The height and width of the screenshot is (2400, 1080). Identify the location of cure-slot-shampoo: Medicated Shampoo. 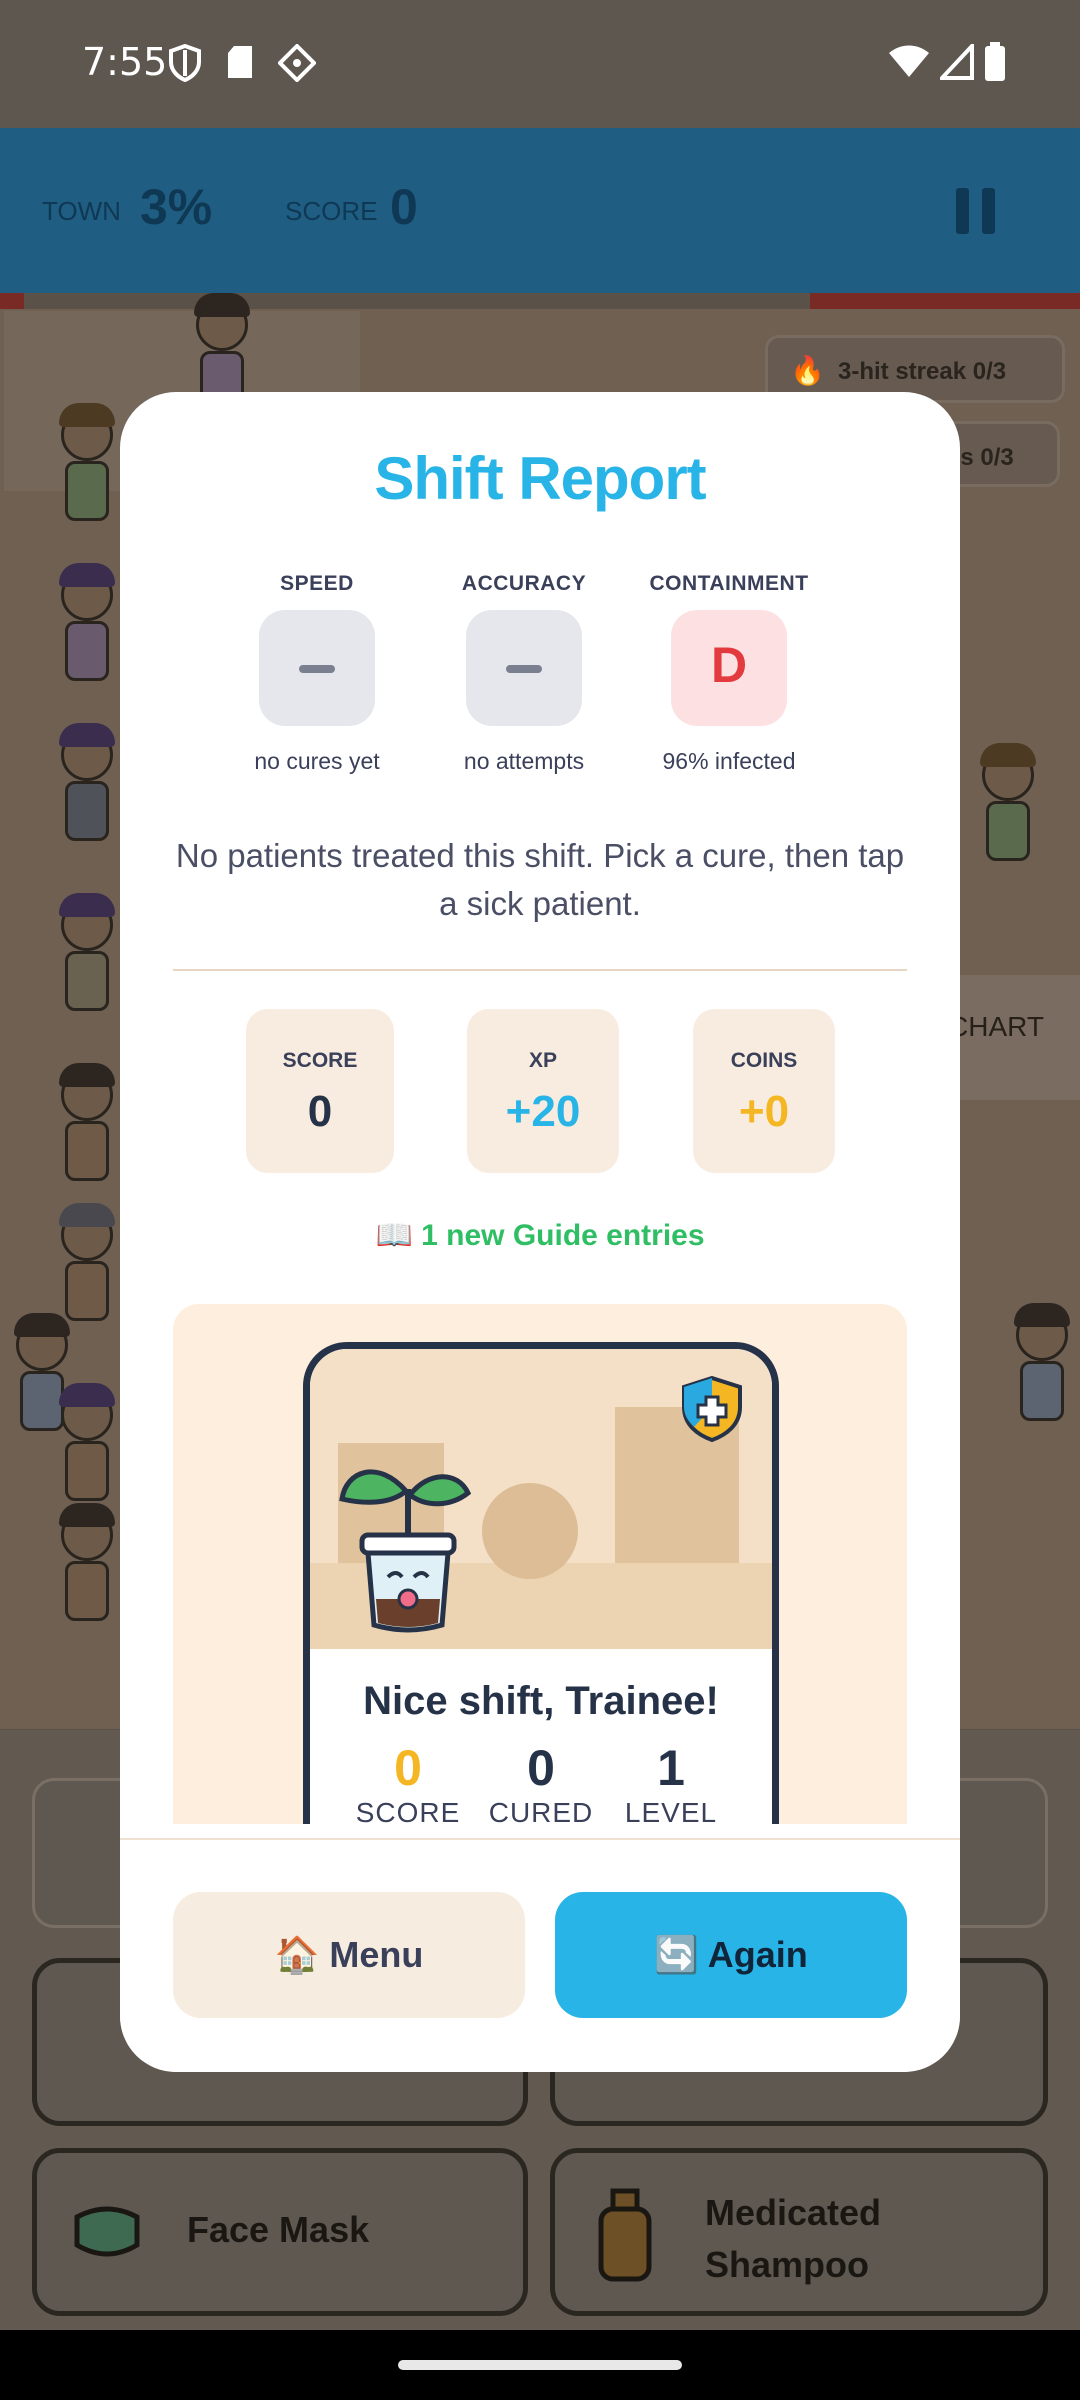
(799, 2232).